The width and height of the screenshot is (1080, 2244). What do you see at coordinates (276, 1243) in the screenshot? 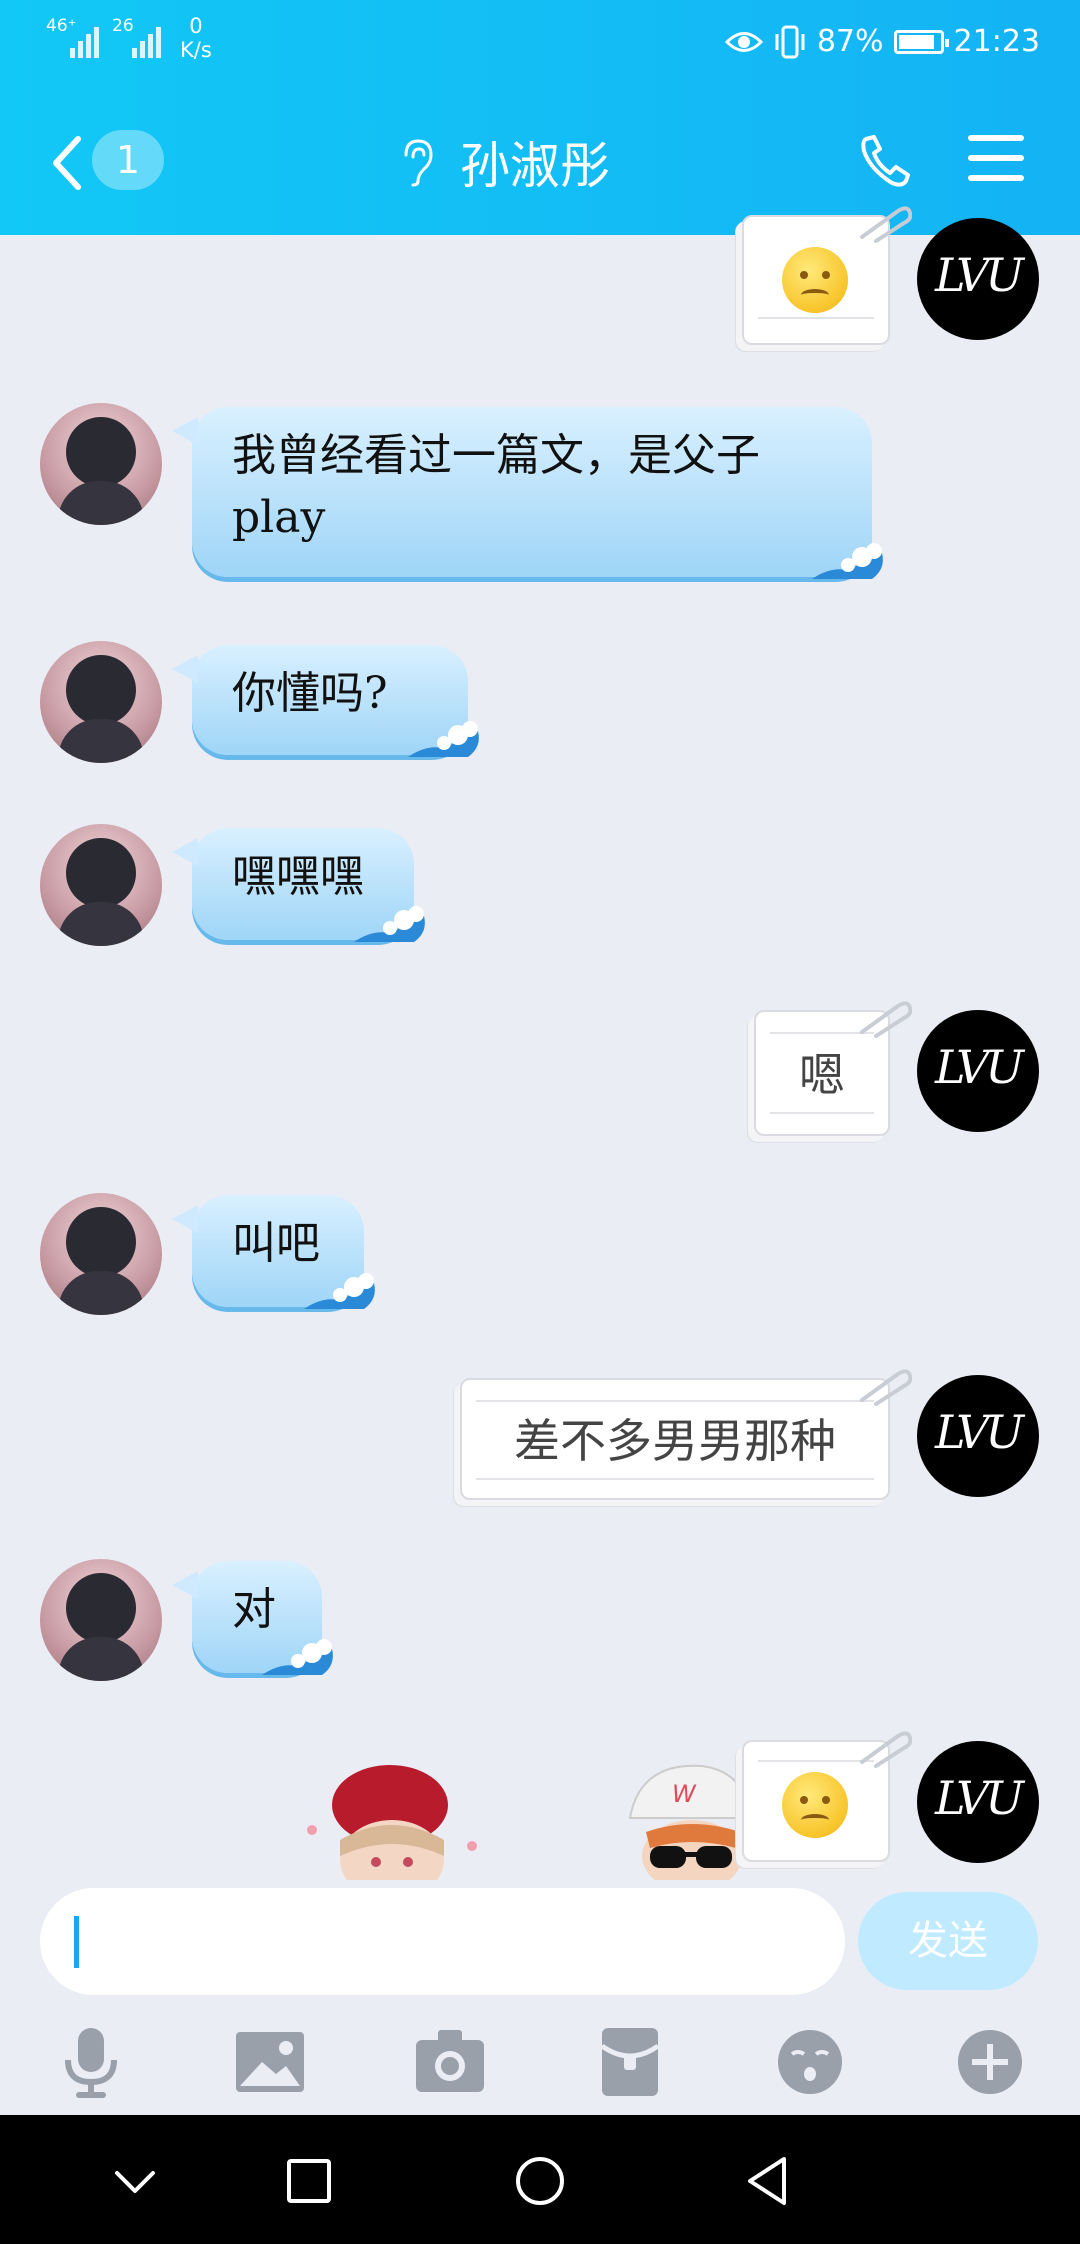
I see `message-text: 叫吧` at bounding box center [276, 1243].